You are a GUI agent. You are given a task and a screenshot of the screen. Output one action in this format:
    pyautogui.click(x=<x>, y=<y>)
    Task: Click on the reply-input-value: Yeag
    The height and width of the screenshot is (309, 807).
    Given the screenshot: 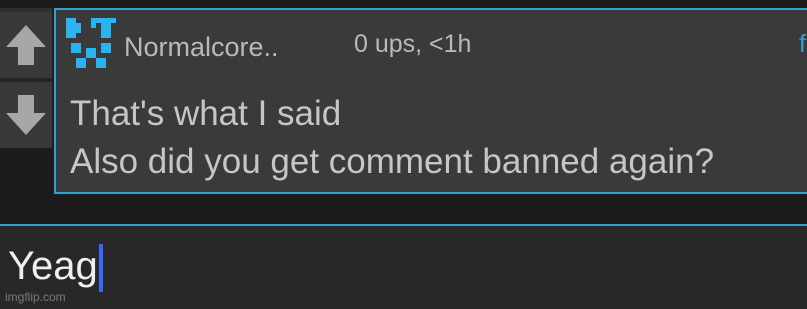 What is the action you would take?
    pyautogui.click(x=53, y=266)
    